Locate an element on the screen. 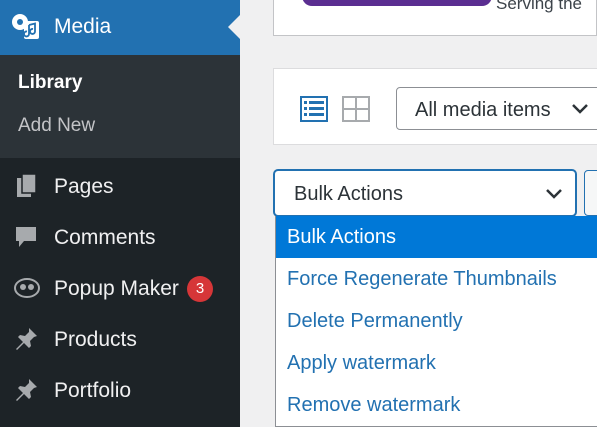 The height and width of the screenshot is (427, 597). grid-view-icon is located at coordinates (356, 109).